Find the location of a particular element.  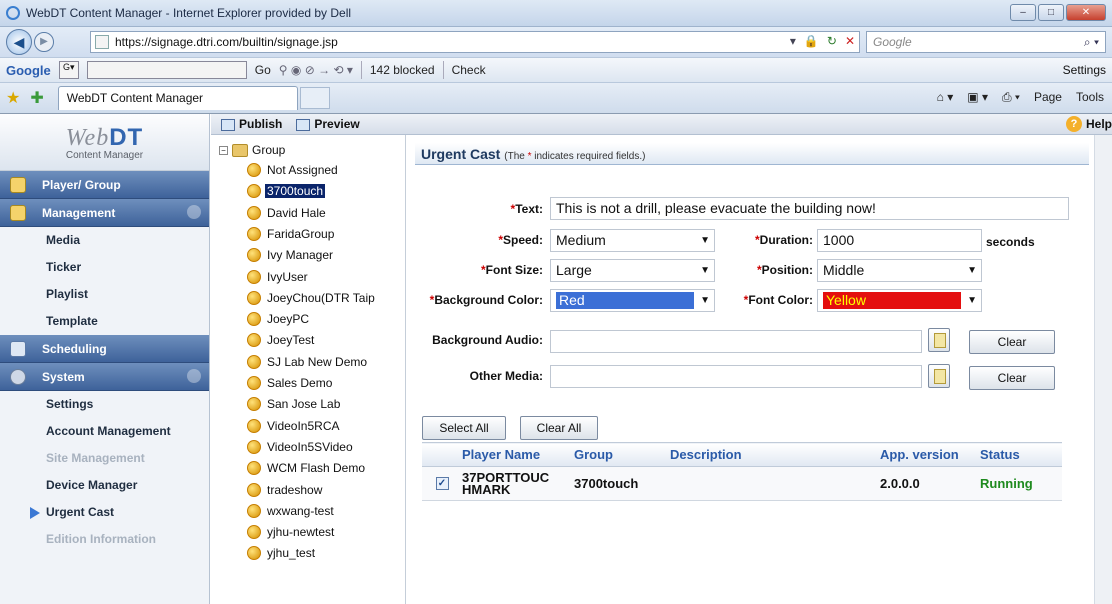

feeds-icon: ▣ ▾ is located at coordinates (977, 97).